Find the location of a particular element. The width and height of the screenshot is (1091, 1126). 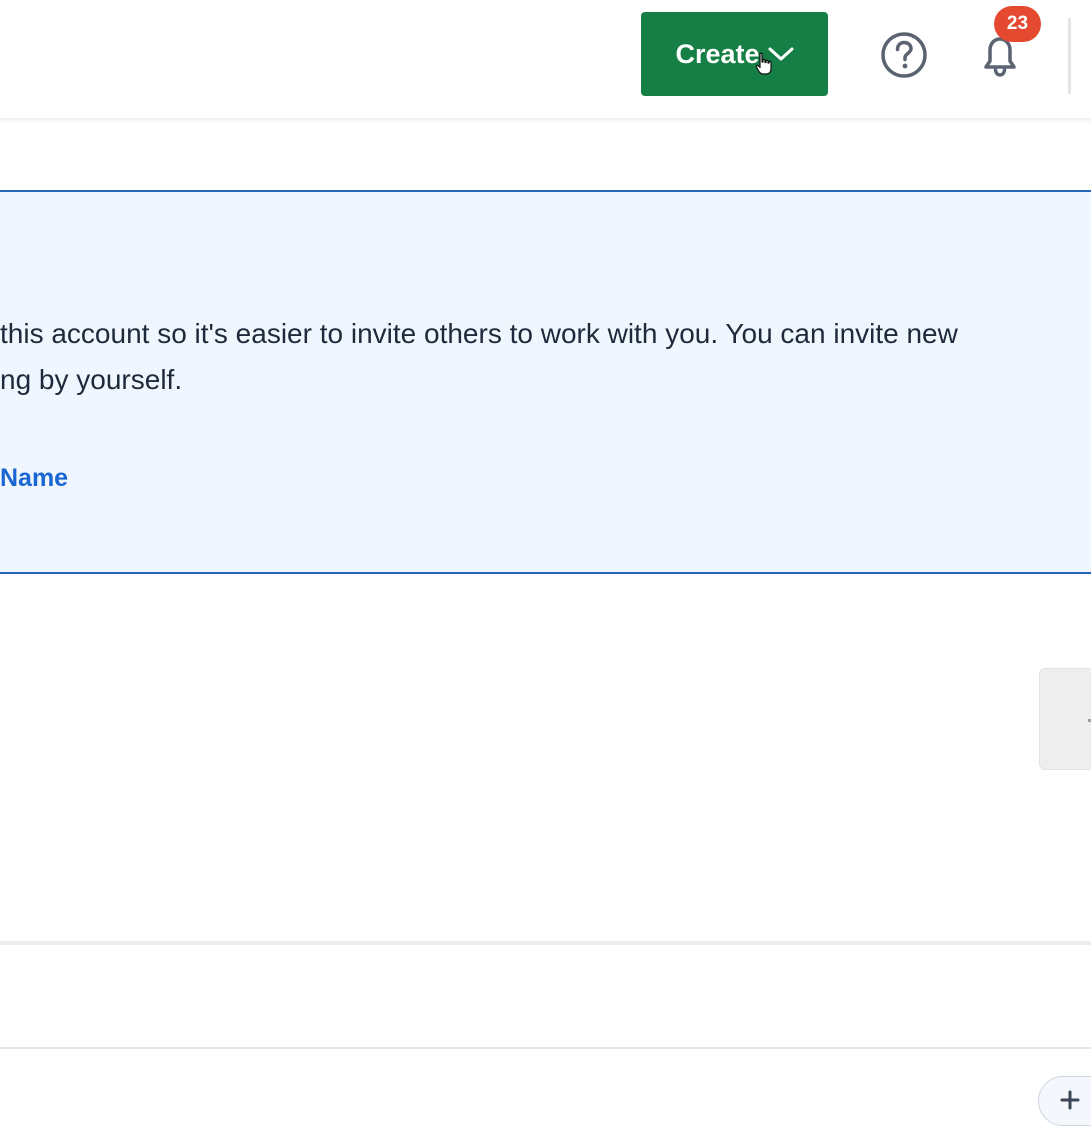

banner-text-line-2: ng by yourself. is located at coordinates (91, 379).